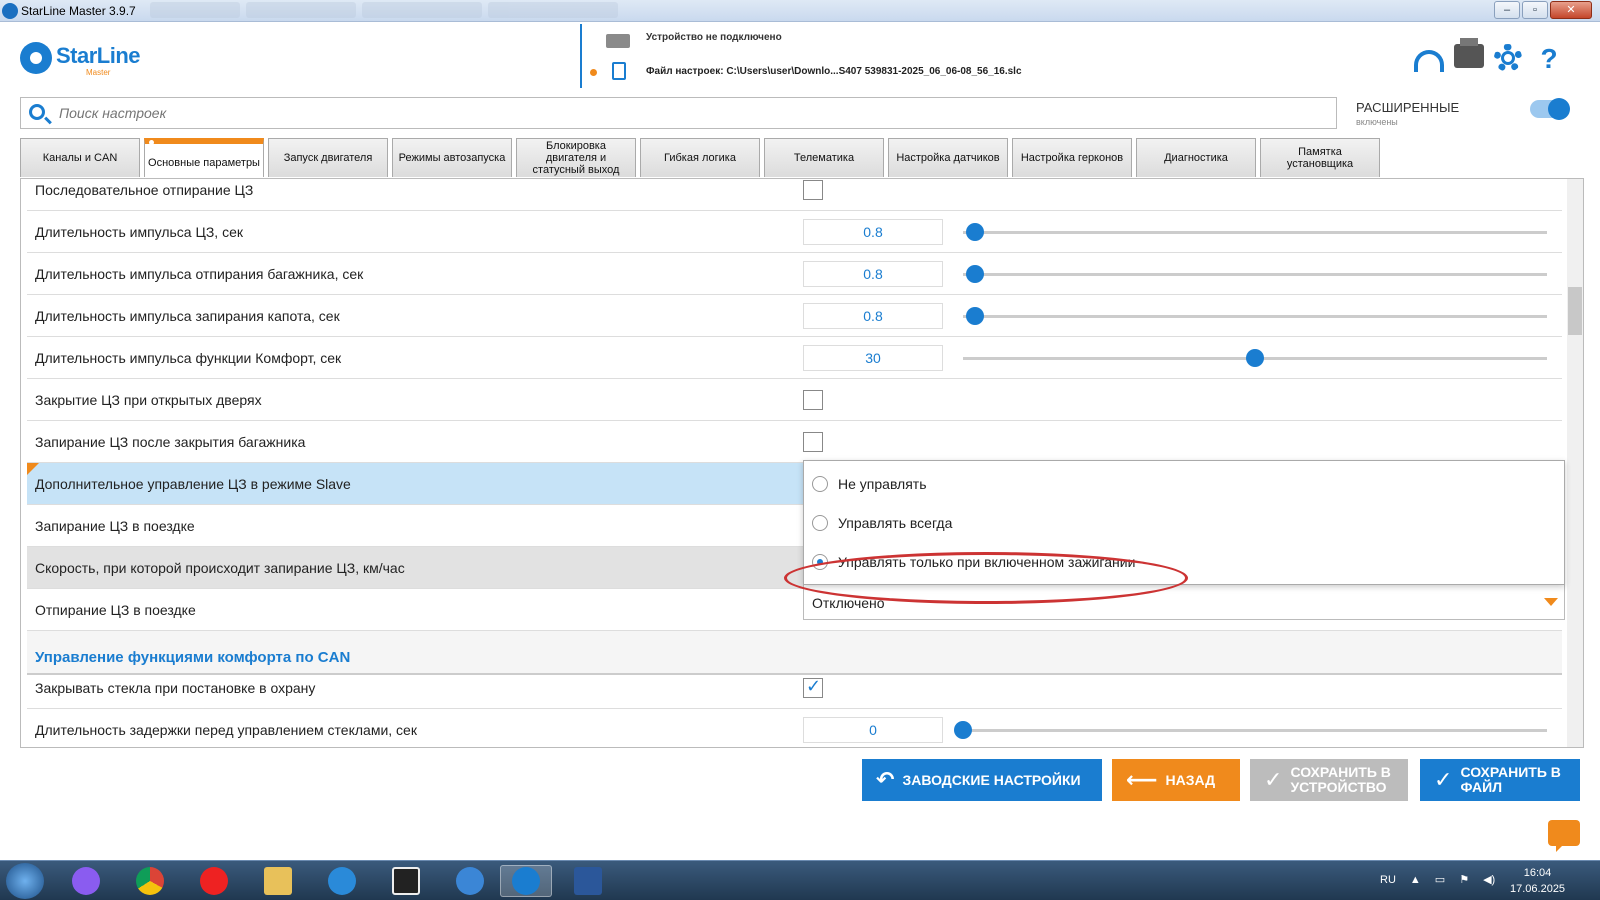 This screenshot has height=900, width=1600. Describe the element at coordinates (1500, 780) in the screenshot. I see `save-to-file-button: ✓ СОХРАНИТЬ В ФАЙЛ` at that location.